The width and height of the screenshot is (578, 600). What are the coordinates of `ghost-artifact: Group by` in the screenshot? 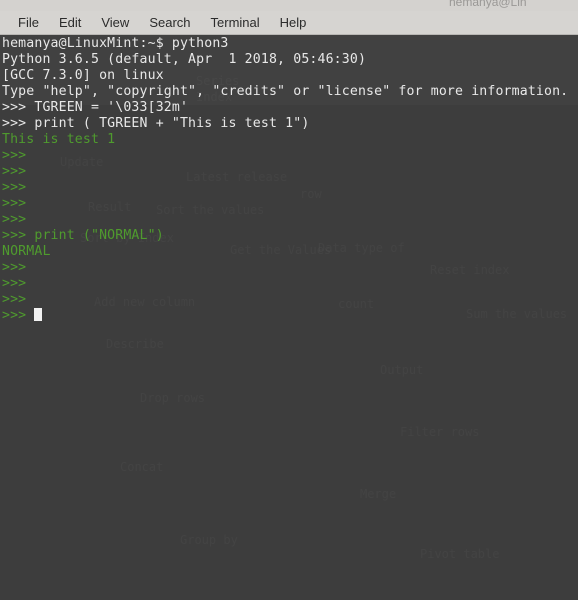 It's located at (209, 540).